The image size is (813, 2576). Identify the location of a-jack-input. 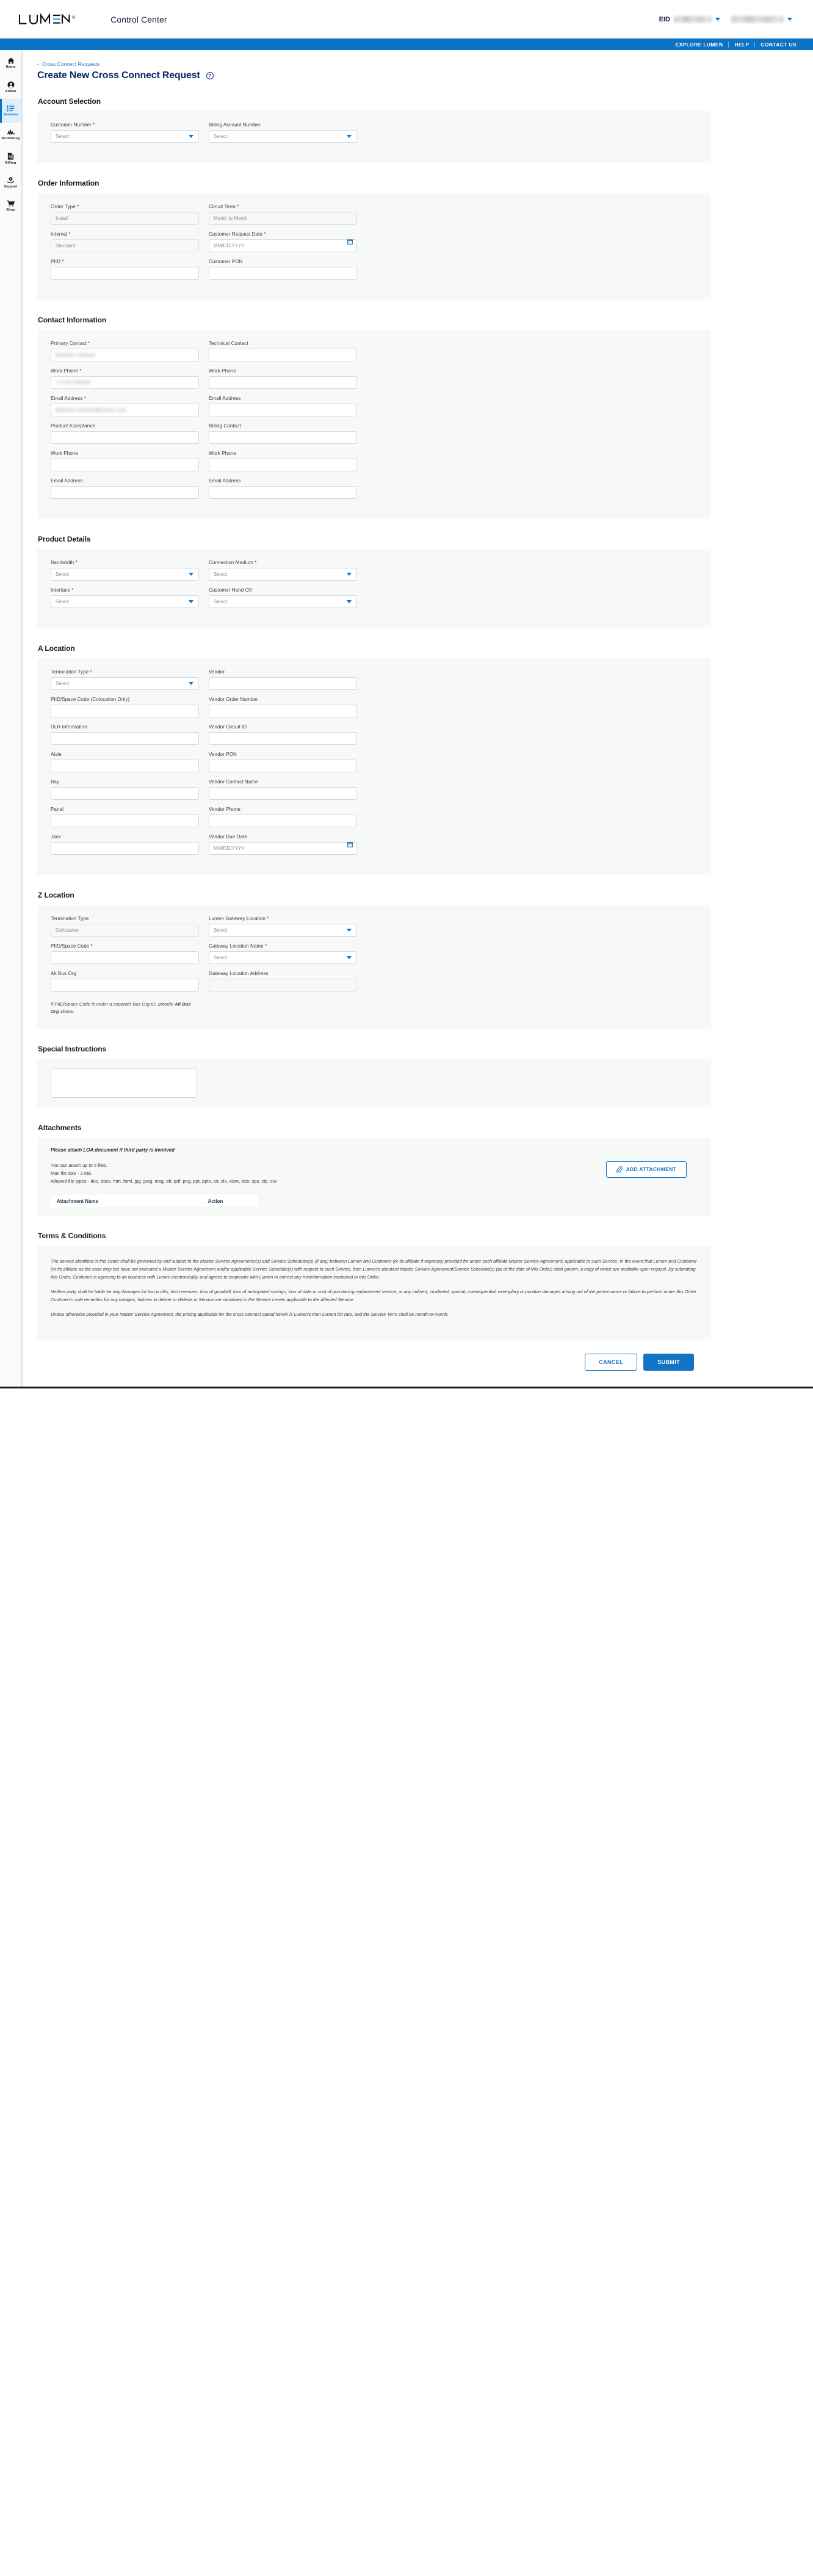
(125, 848).